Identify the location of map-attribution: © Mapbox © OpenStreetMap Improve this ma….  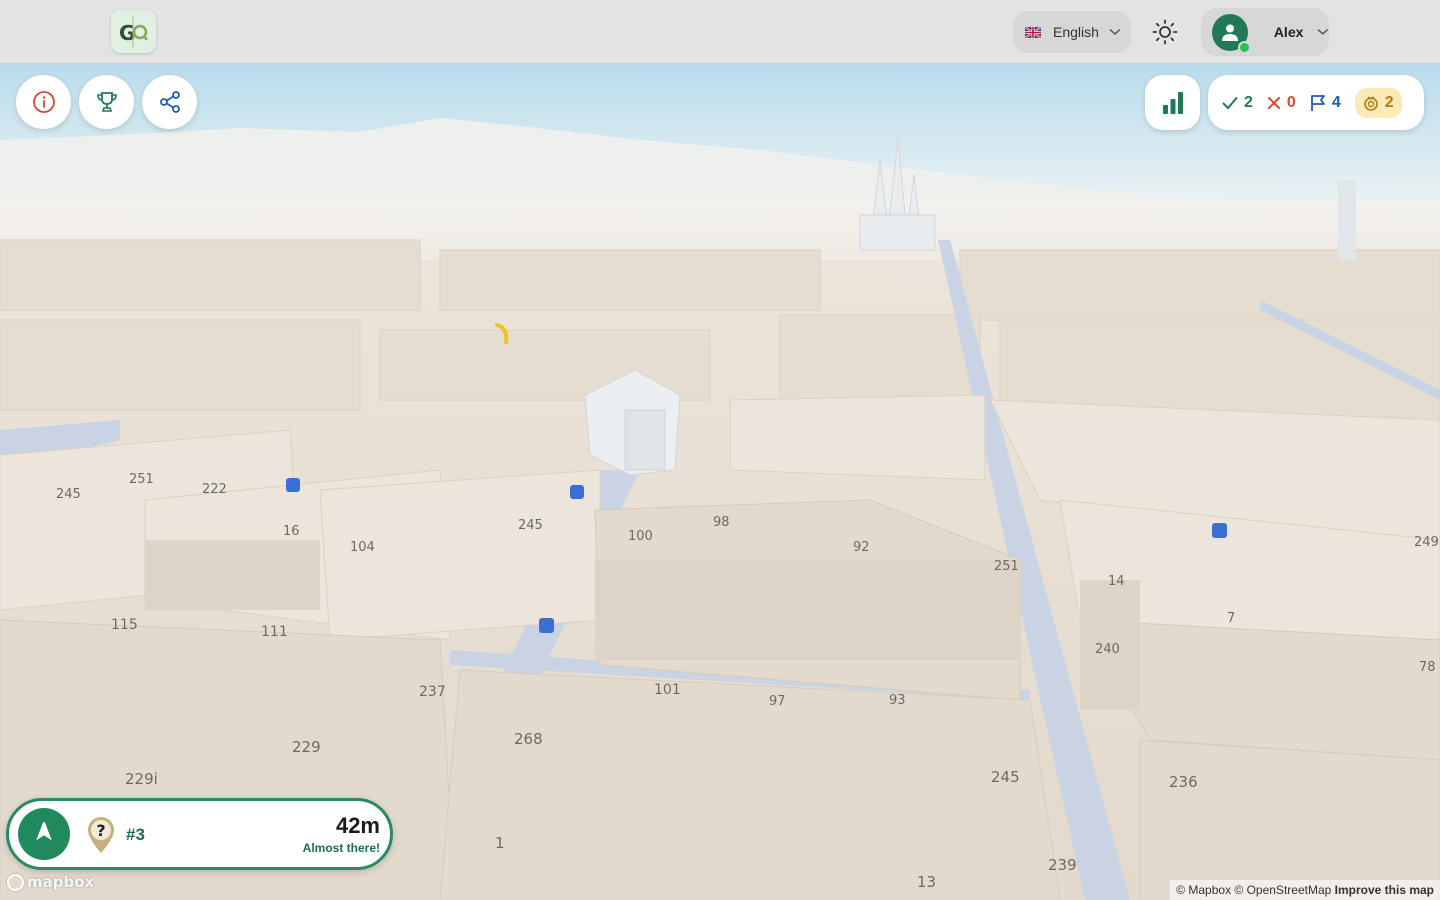
(1305, 890).